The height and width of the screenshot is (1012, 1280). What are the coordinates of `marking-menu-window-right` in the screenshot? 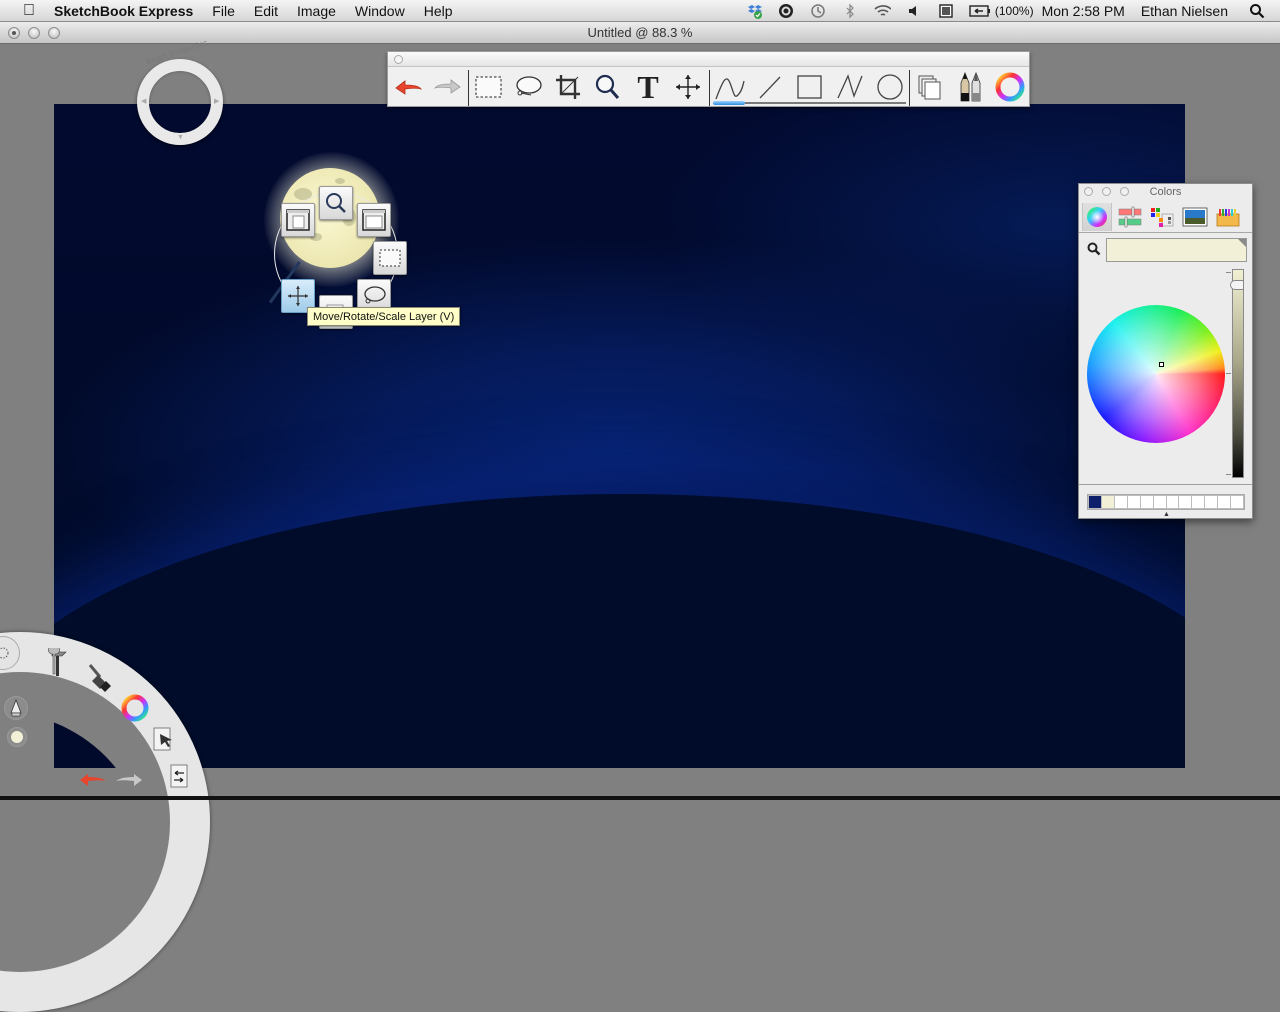 It's located at (374, 220).